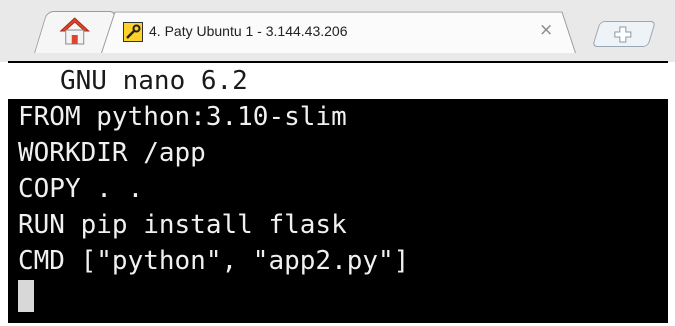 This screenshot has height=326, width=675. What do you see at coordinates (182, 117) in the screenshot?
I see `editor-line: FROM python:3.10-slim` at bounding box center [182, 117].